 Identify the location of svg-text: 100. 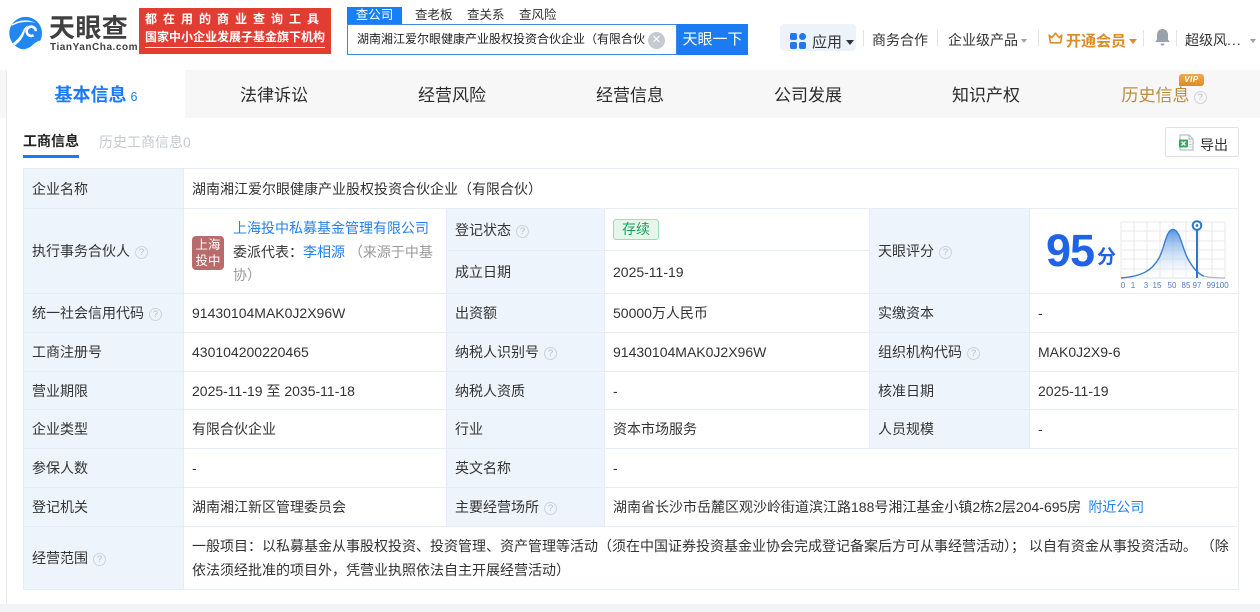
(1222, 285).